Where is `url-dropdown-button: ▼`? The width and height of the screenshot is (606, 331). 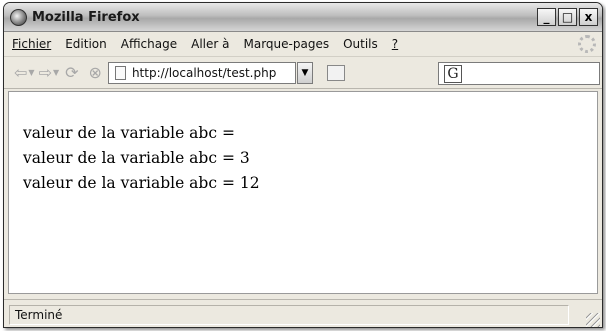
url-dropdown-button: ▼ is located at coordinates (304, 72).